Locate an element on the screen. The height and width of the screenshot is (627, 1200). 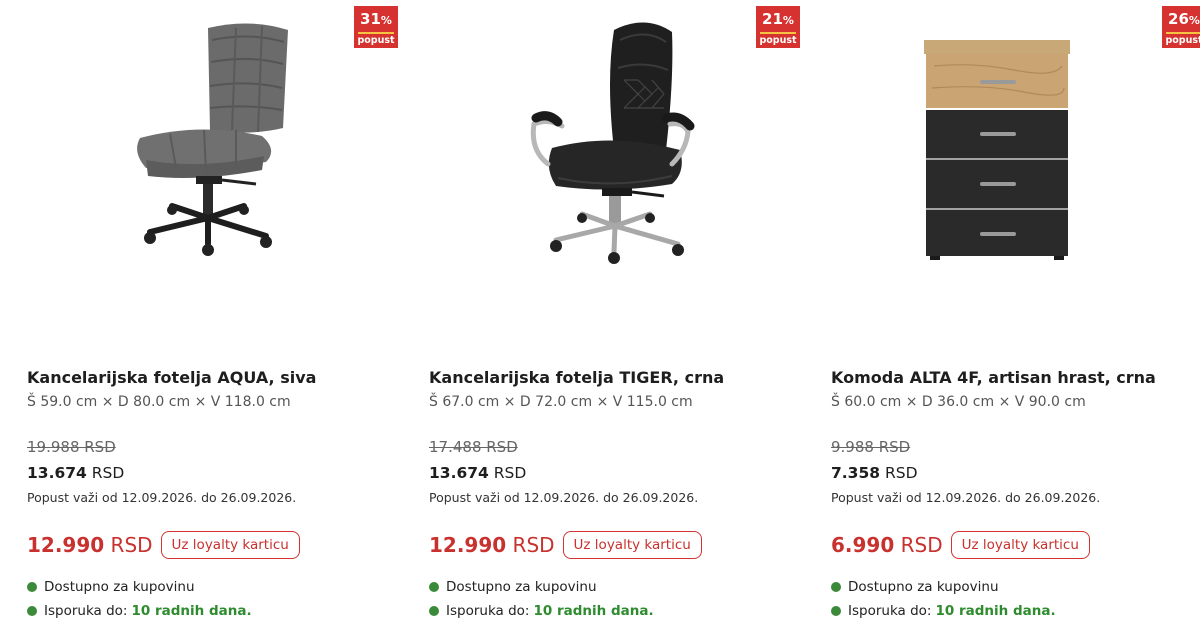
product-dimensions: Š 67.0 cm × D 72.0 cm × V 115.0 cm is located at coordinates (561, 402).